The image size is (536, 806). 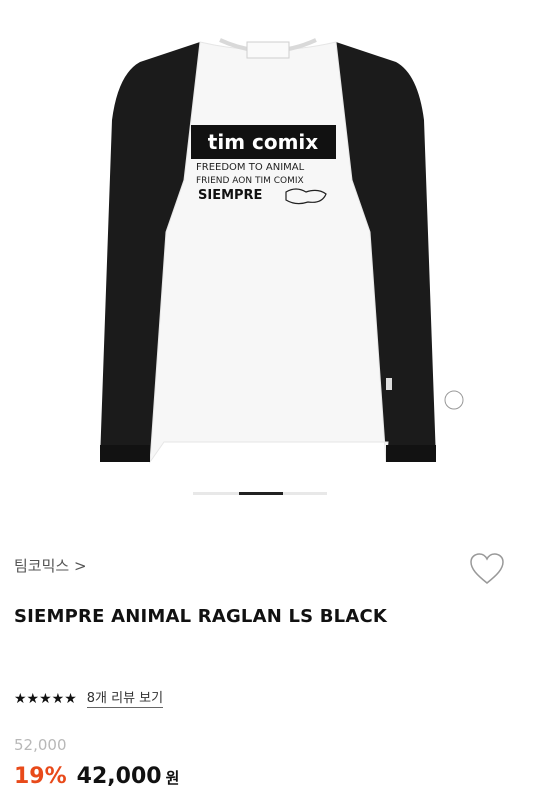 I want to click on product-title: SIEMPRE ANIMAL RAGLAN LS BLACK, so click(x=201, y=616).